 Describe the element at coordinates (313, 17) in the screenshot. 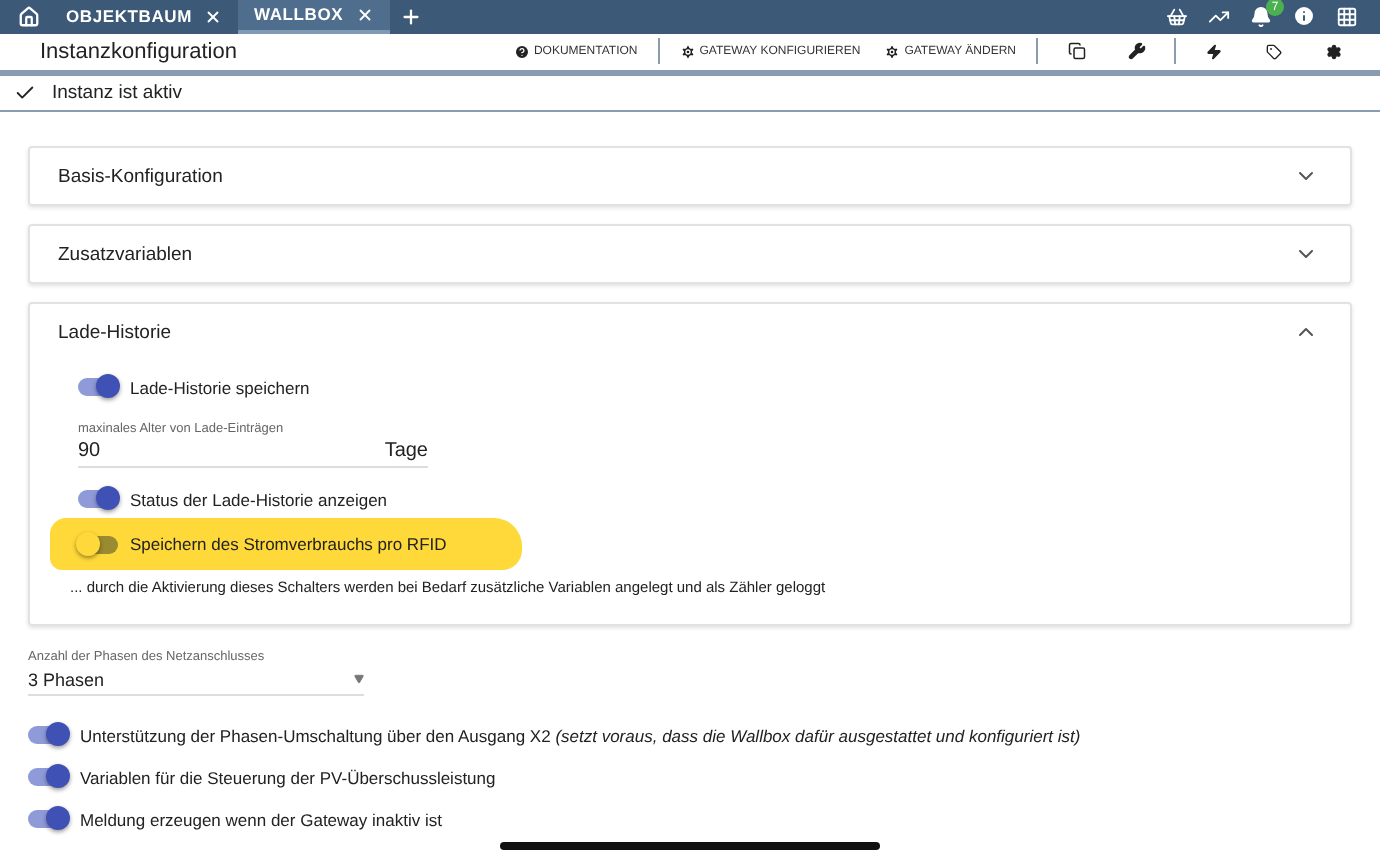

I see `tab: WALLBOX` at that location.